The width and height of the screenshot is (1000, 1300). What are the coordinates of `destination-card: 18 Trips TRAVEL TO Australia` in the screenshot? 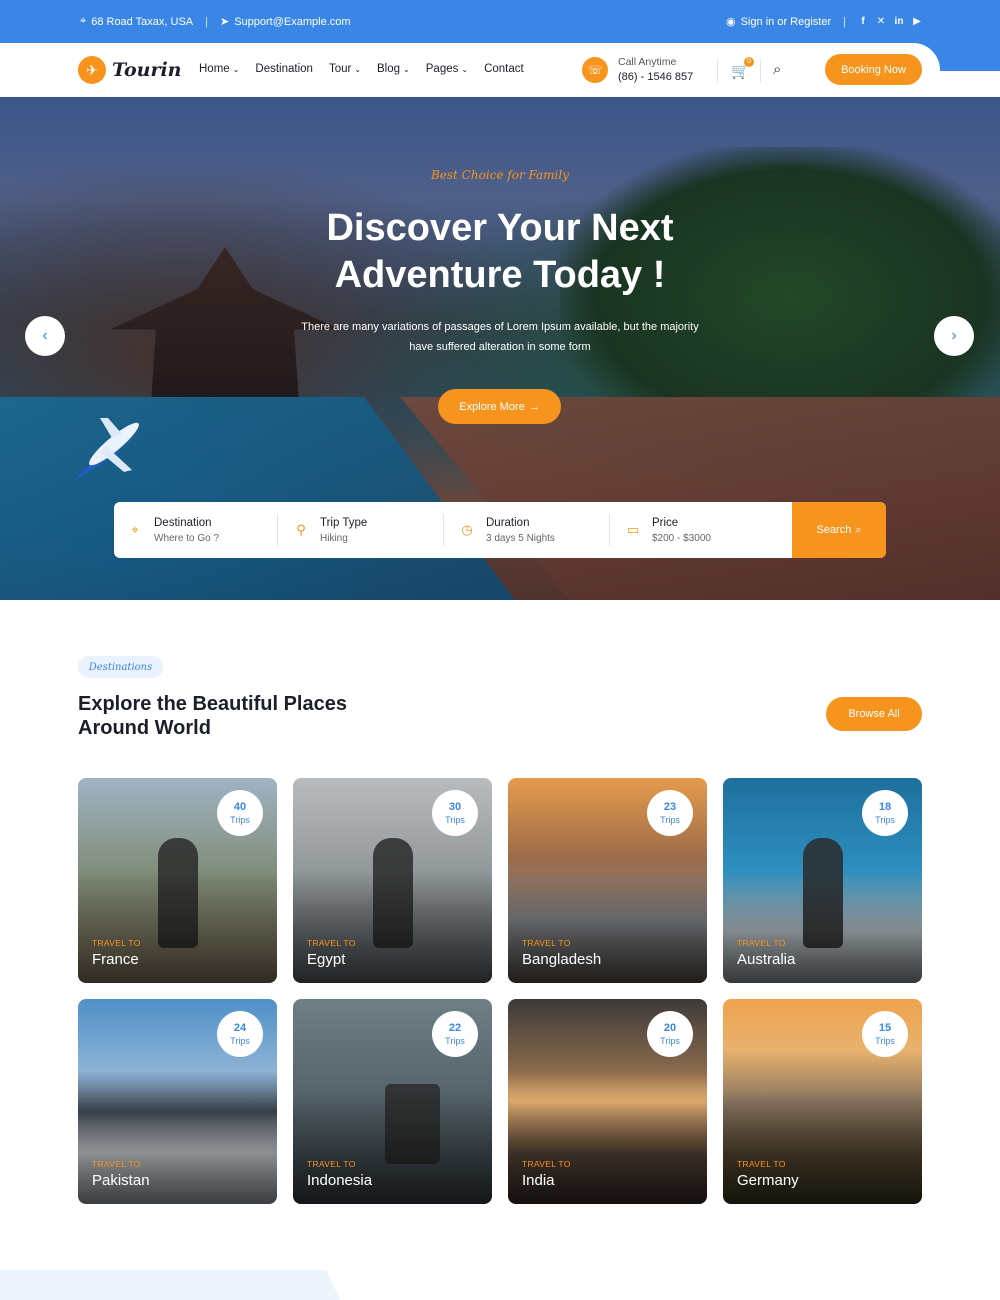 It's located at (822, 880).